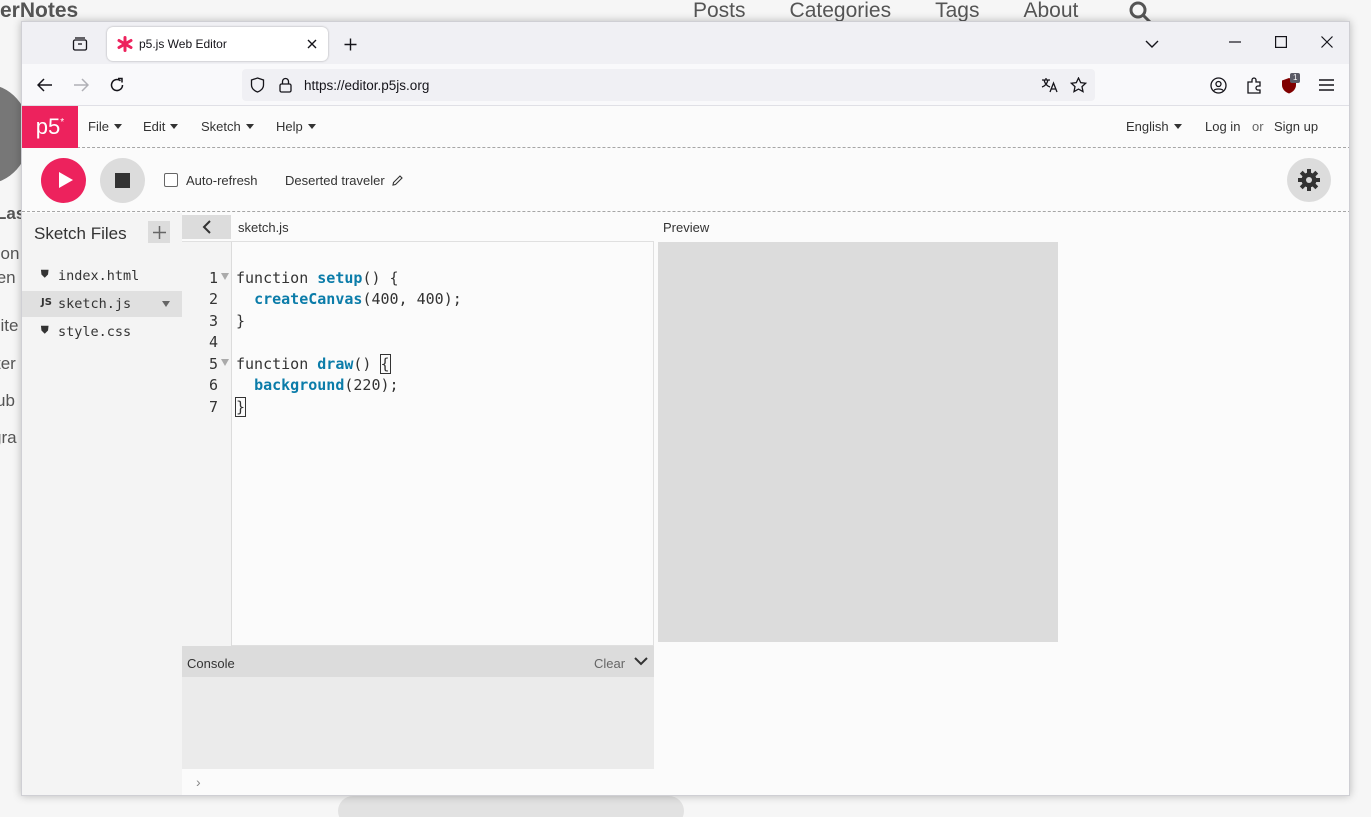  What do you see at coordinates (418, 661) in the screenshot?
I see `console-header: Console Clear` at bounding box center [418, 661].